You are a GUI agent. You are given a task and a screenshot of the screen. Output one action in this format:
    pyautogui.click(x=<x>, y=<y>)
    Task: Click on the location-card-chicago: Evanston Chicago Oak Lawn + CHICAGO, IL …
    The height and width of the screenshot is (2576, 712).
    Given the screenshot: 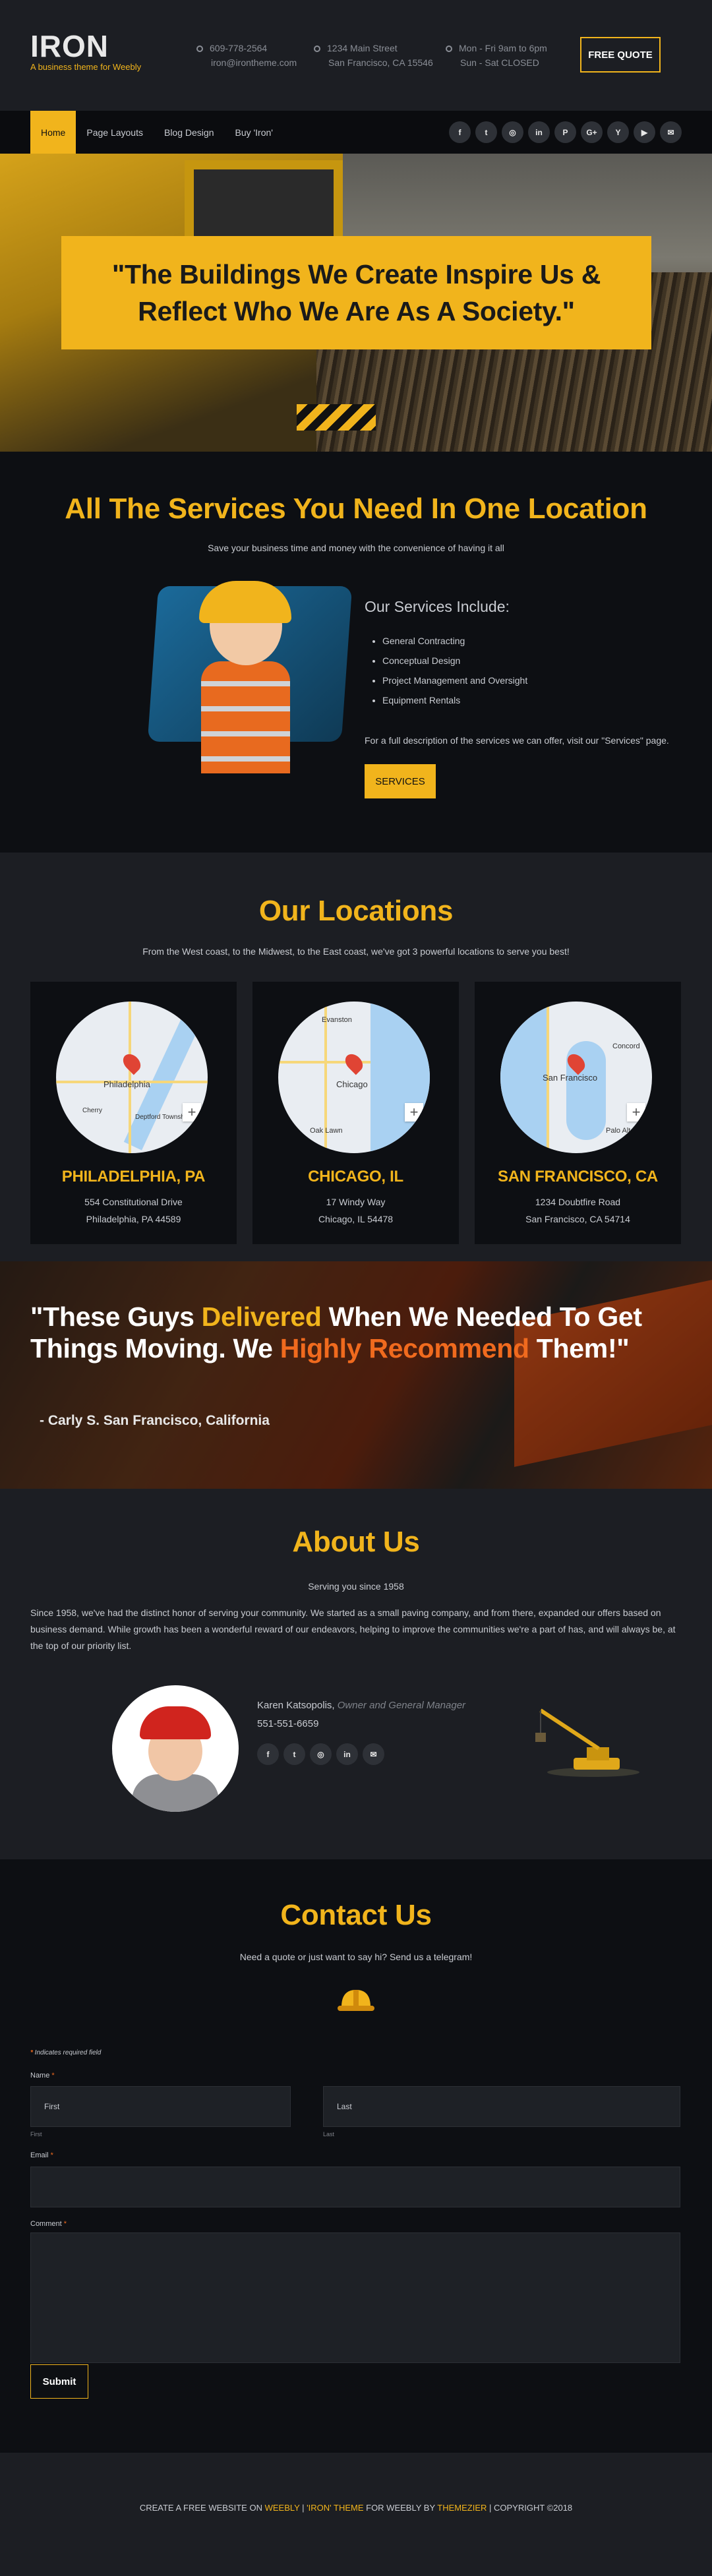 What is the action you would take?
    pyautogui.click(x=355, y=1113)
    